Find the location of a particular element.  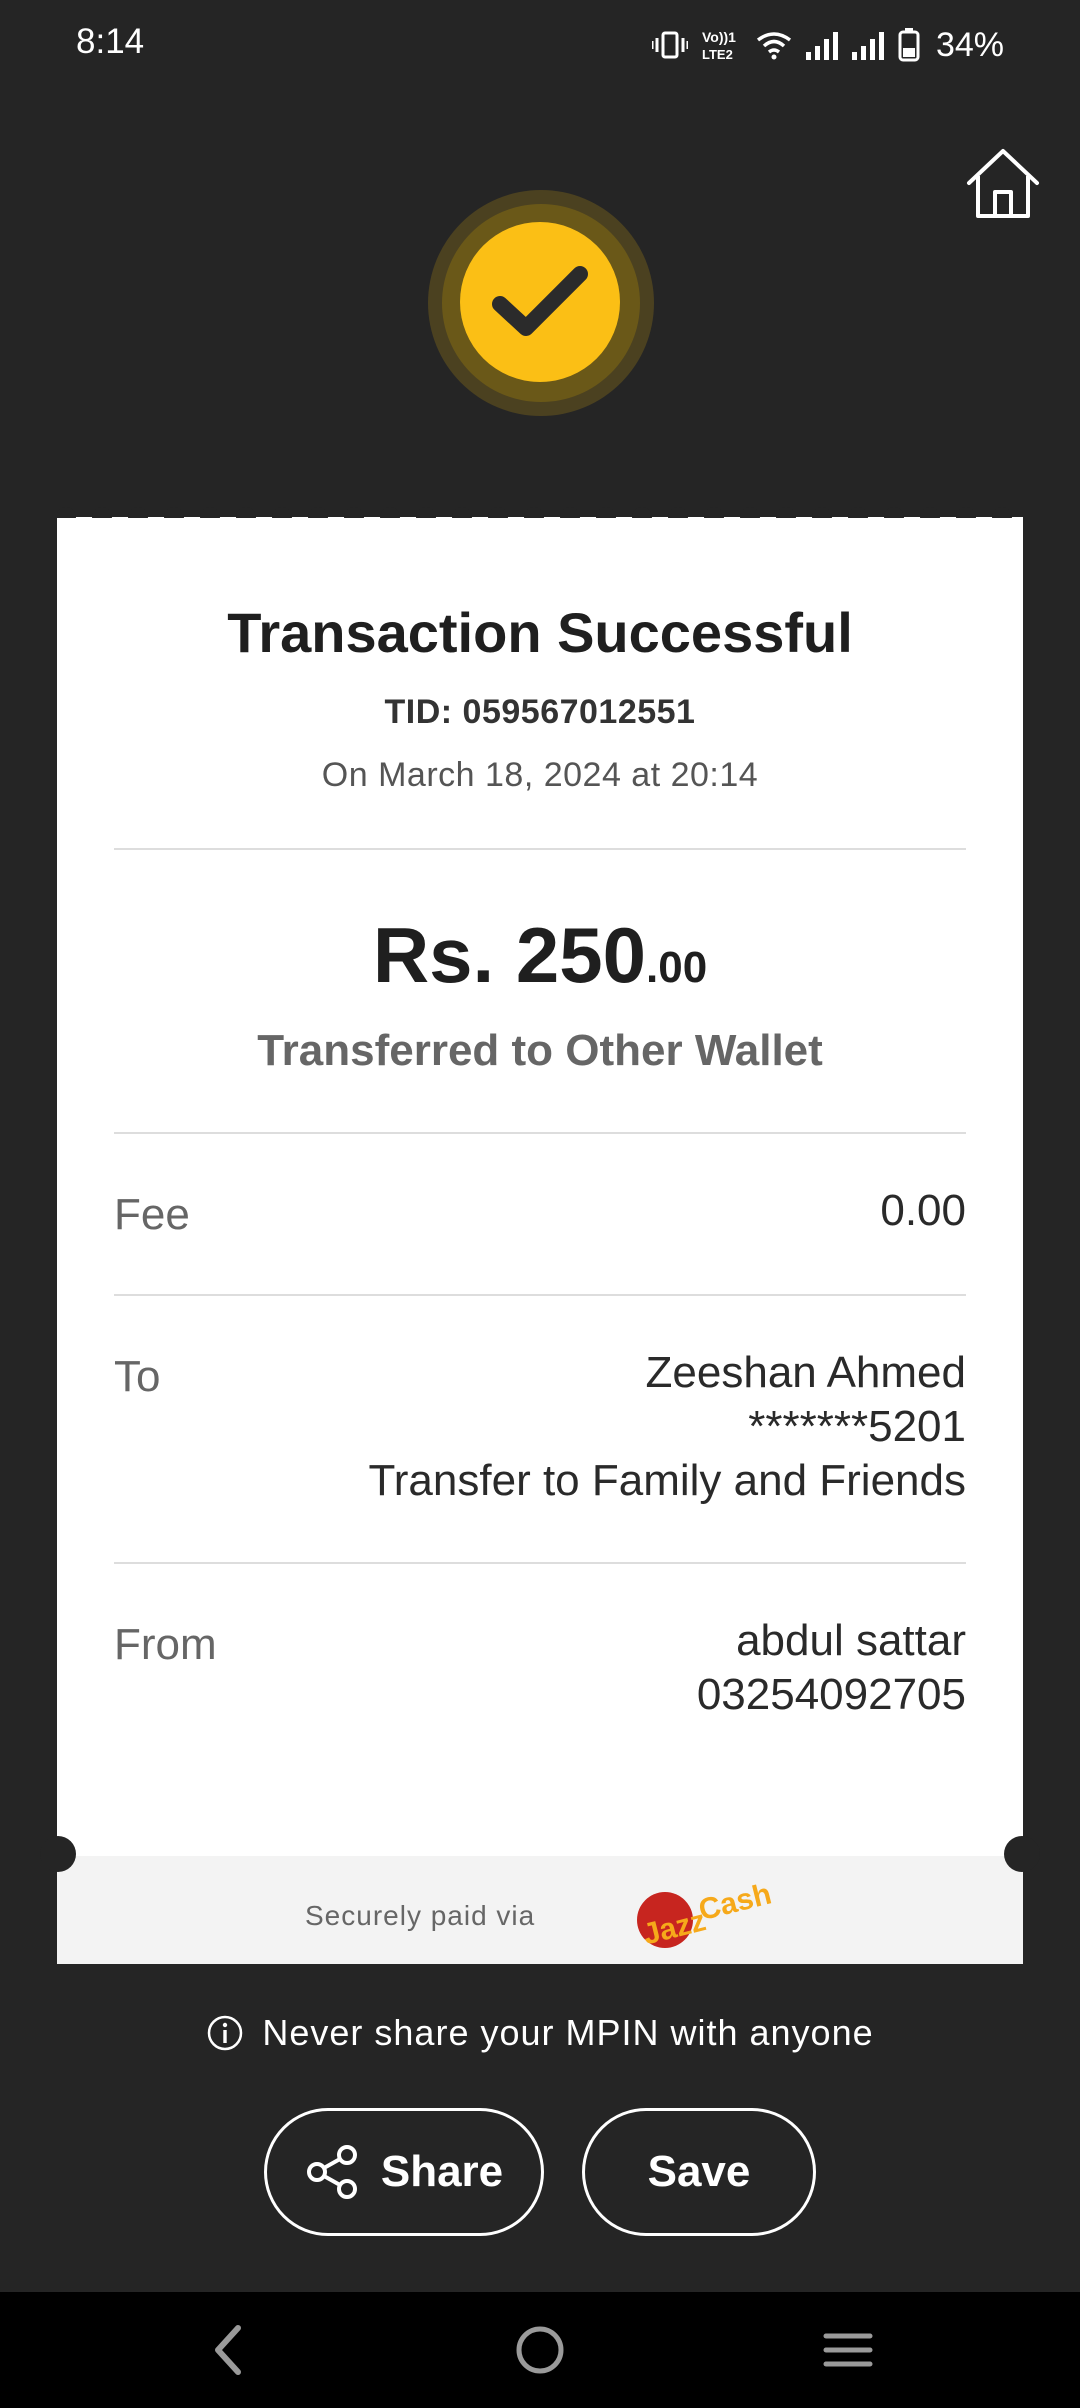

transaction-amount: Rs. 250.00 is located at coordinates (540, 955).